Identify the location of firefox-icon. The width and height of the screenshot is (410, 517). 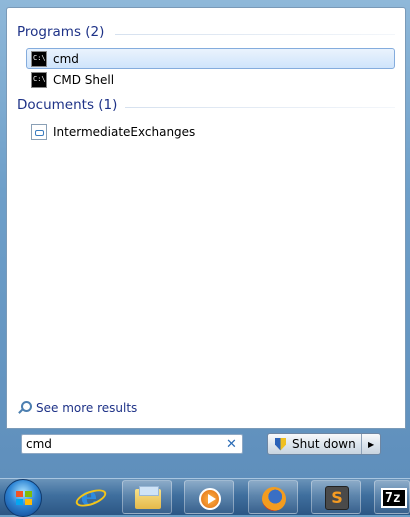
(274, 499).